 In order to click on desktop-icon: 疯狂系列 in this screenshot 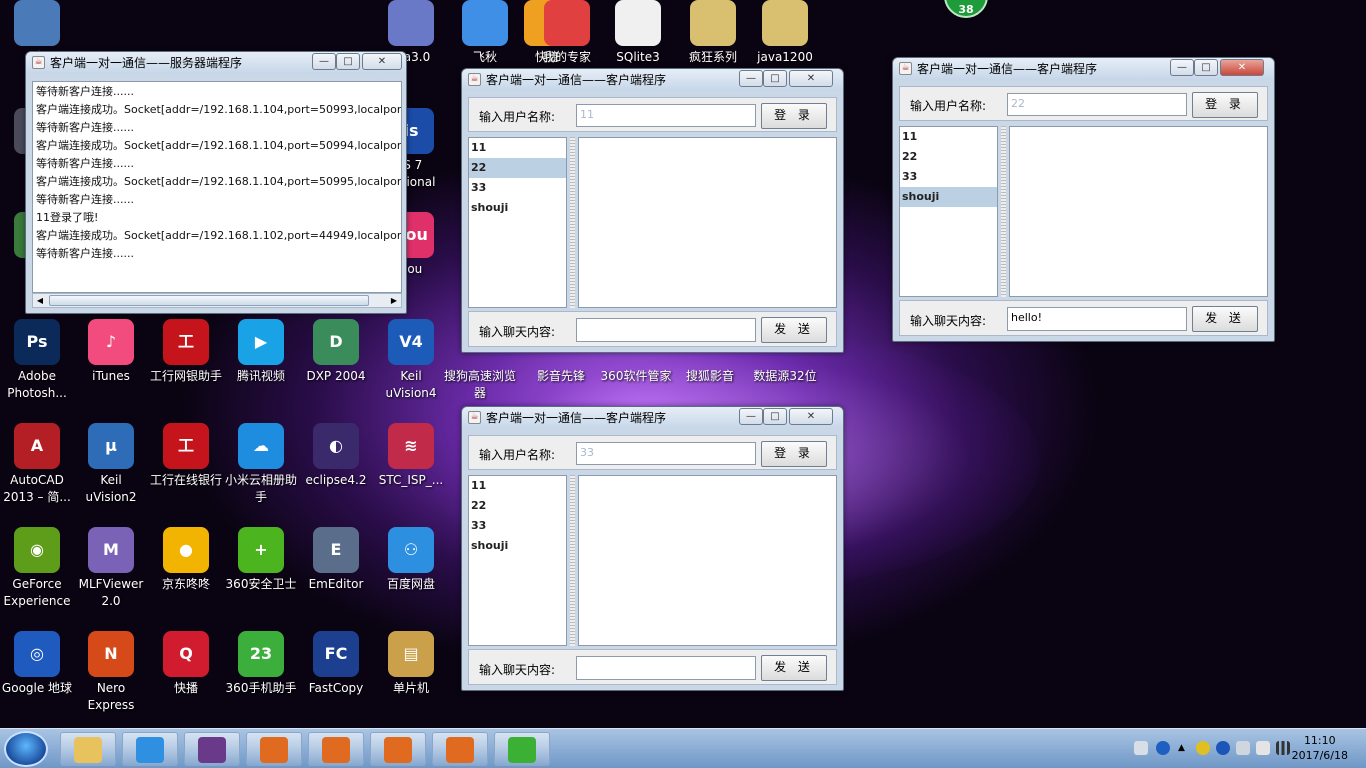, I will do `click(713, 33)`.